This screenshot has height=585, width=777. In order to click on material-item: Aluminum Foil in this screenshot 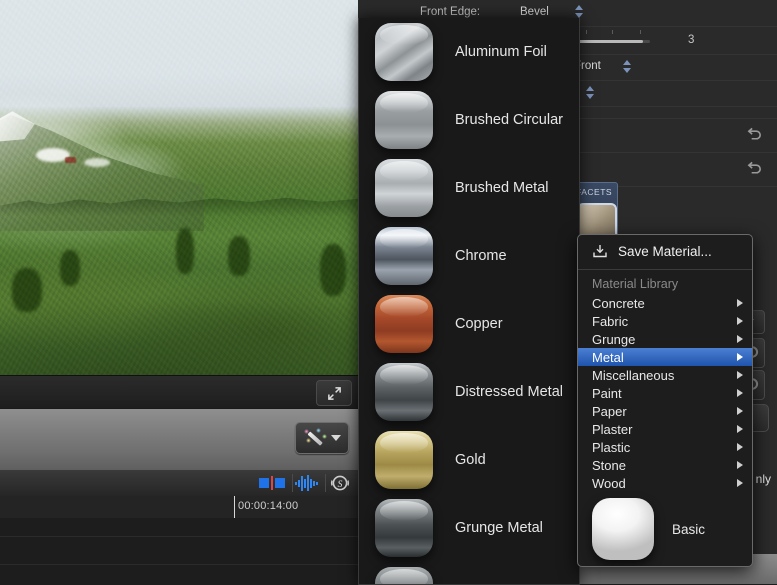, I will do `click(469, 52)`.